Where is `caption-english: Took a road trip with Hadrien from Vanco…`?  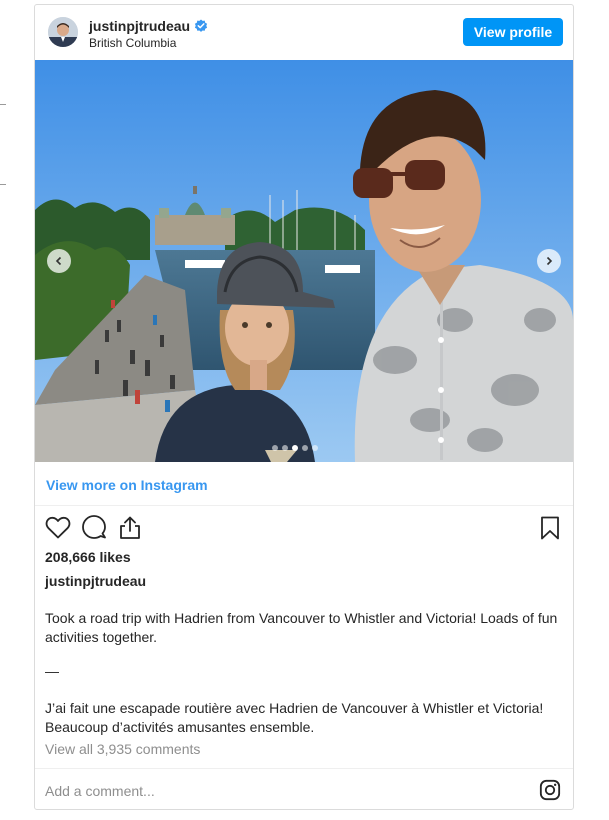 caption-english: Took a road trip with Hadrien from Vanco… is located at coordinates (301, 627).